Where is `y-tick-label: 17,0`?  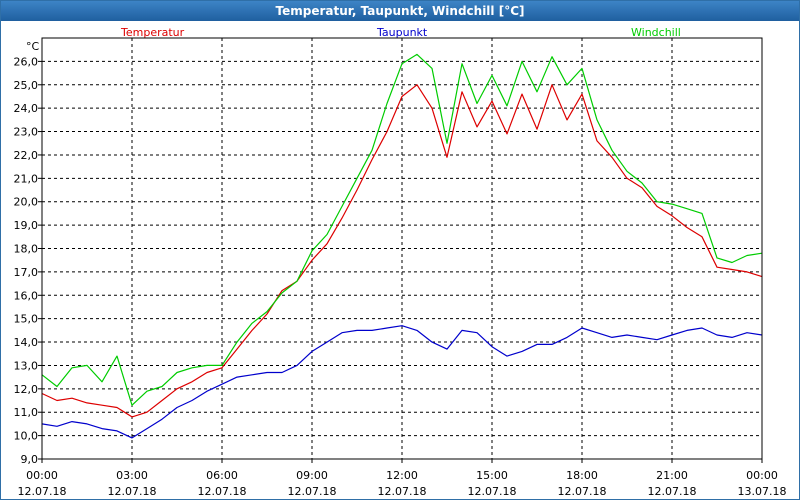 y-tick-label: 17,0 is located at coordinates (26, 272).